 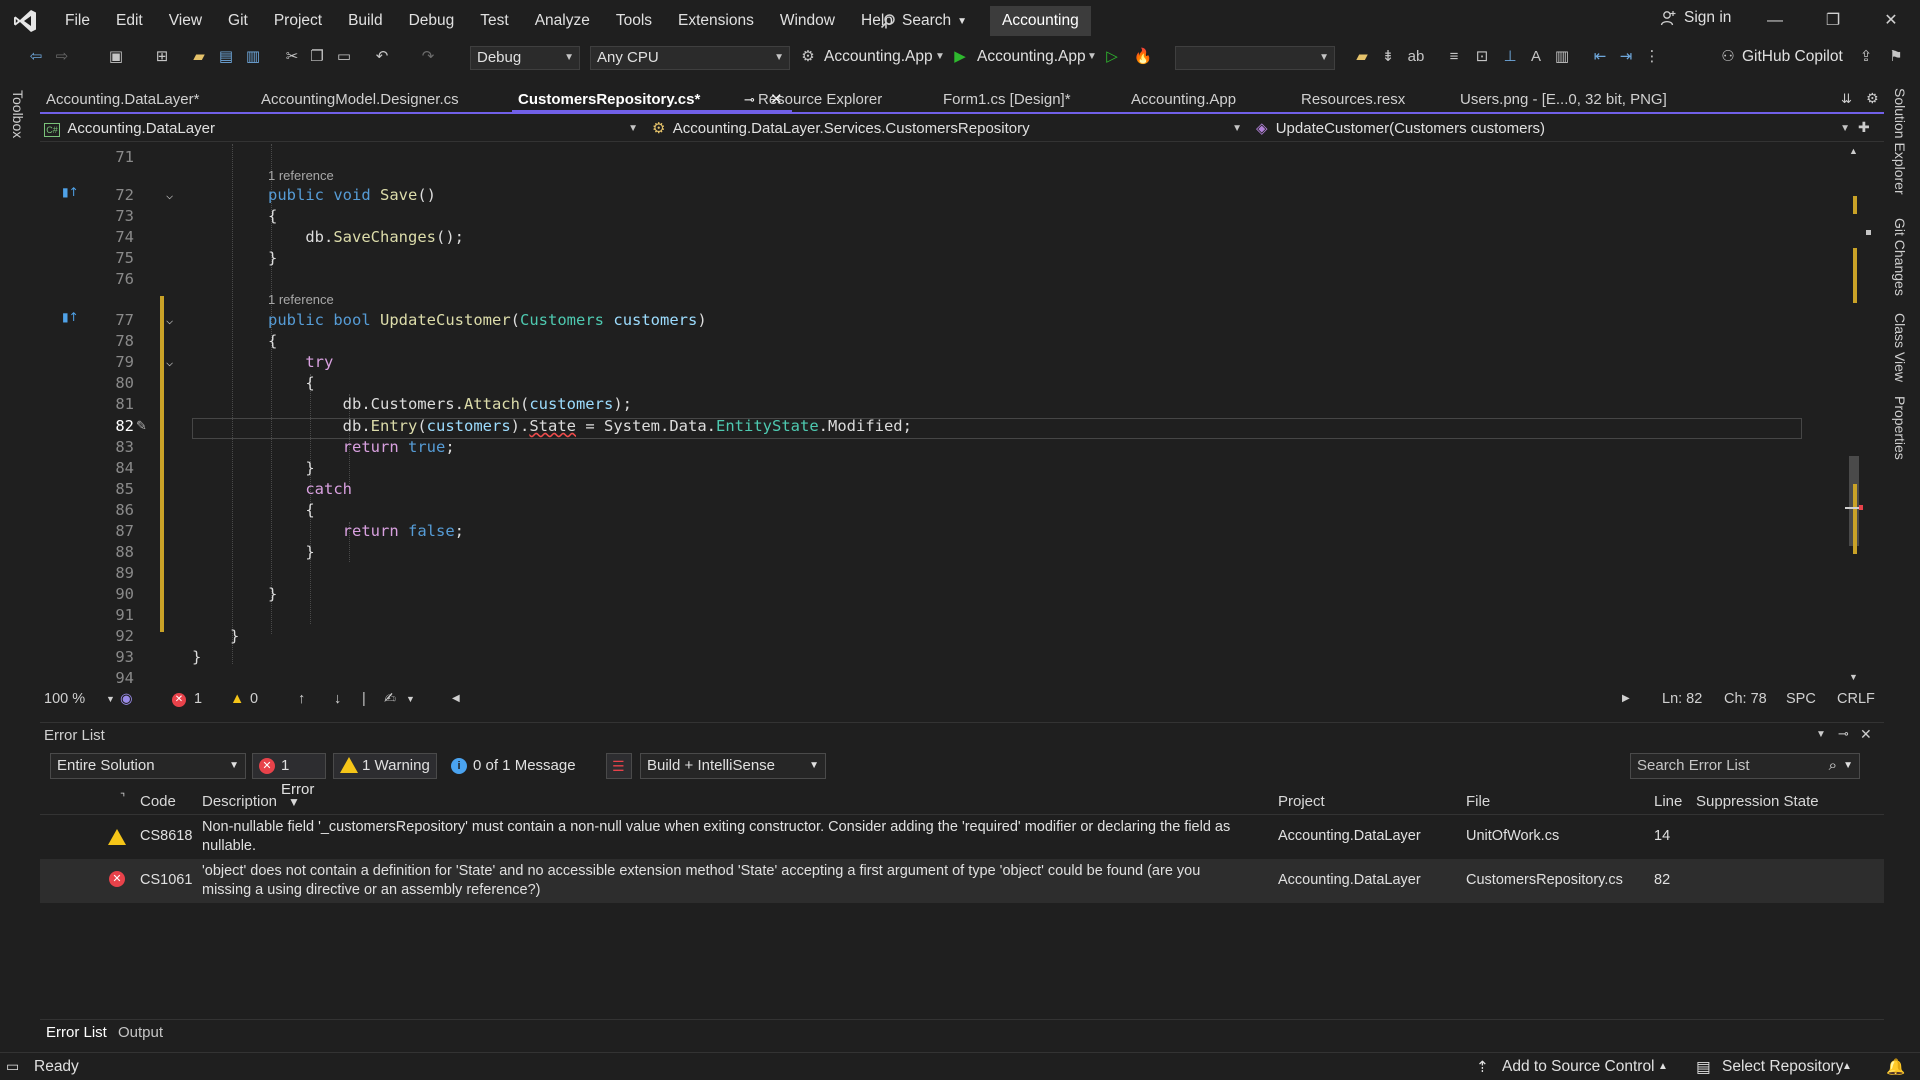 I want to click on configuration-select: Debug ▼, so click(x=525, y=58).